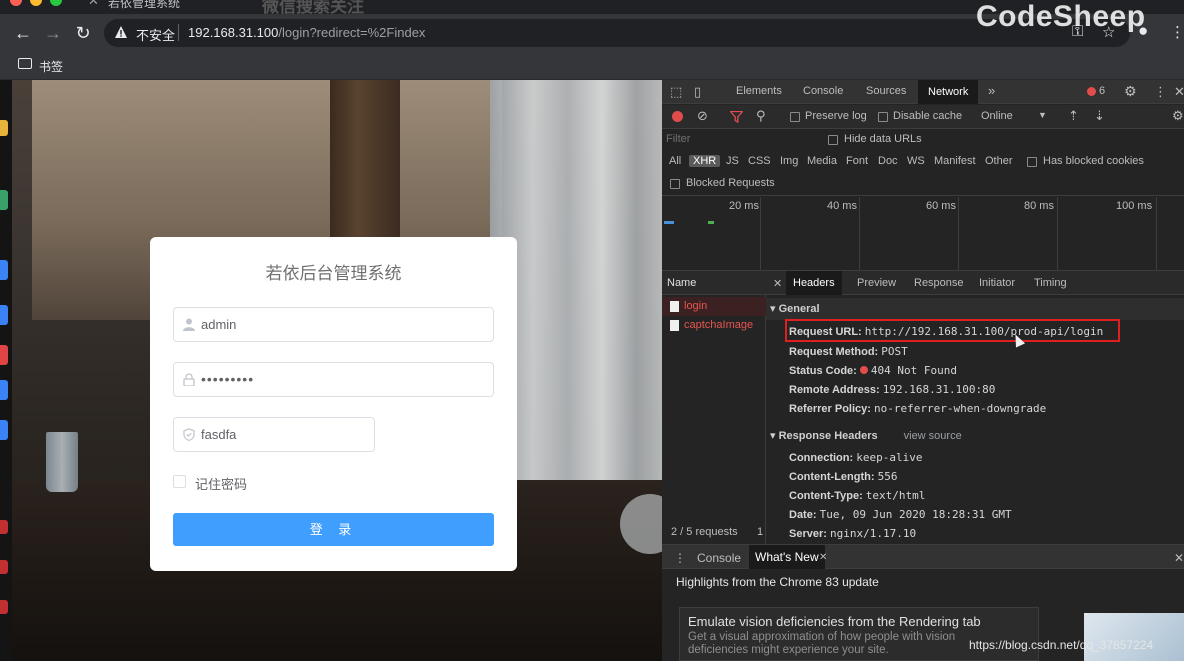 Image resolution: width=1184 pixels, height=661 pixels. Describe the element at coordinates (857, 495) in the screenshot. I see `content-type-row: Content-Type: text/html` at that location.